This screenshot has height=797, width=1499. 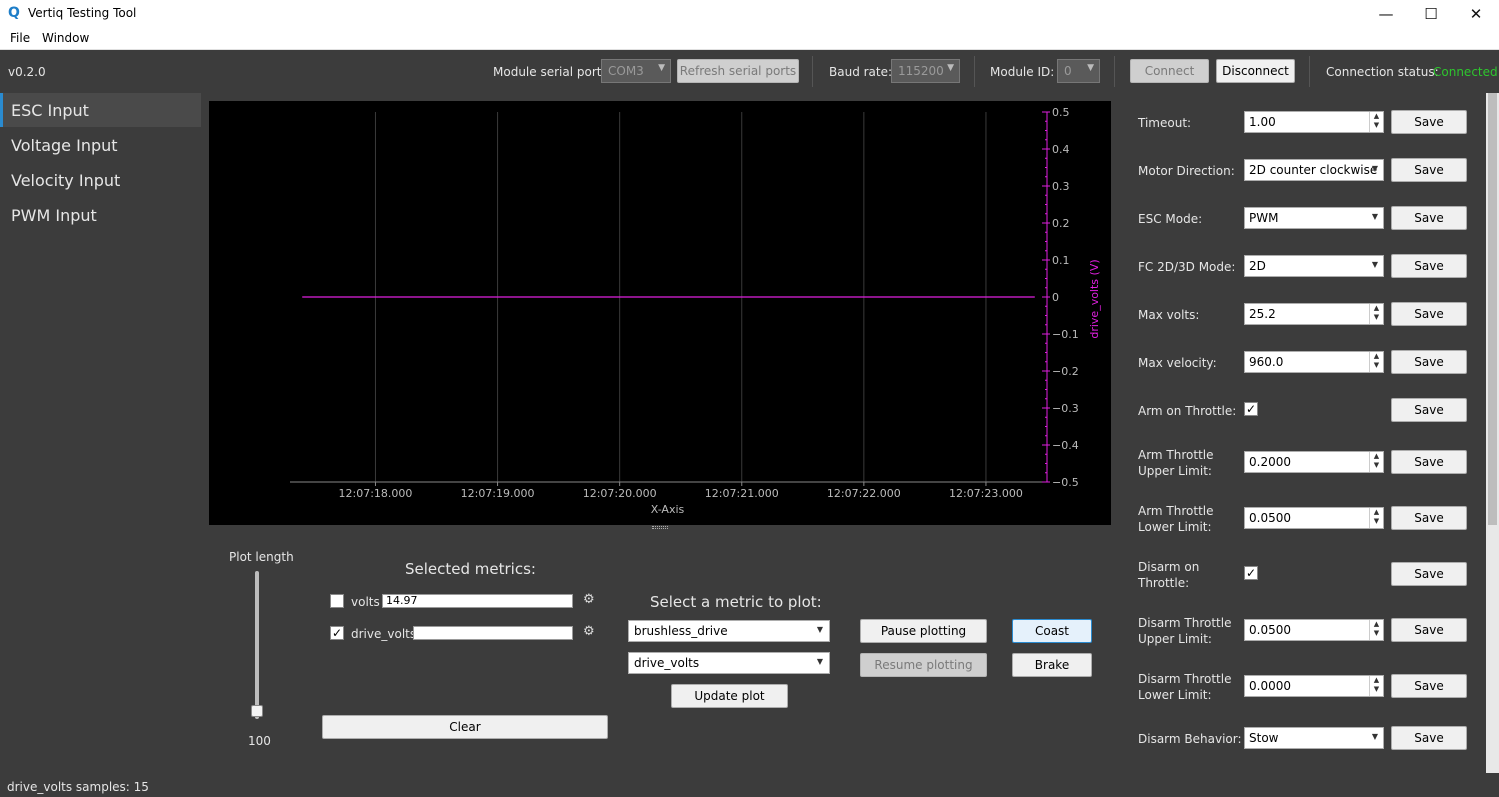 What do you see at coordinates (384, 634) in the screenshot?
I see `metric-drive-volts-label: drive_volts` at bounding box center [384, 634].